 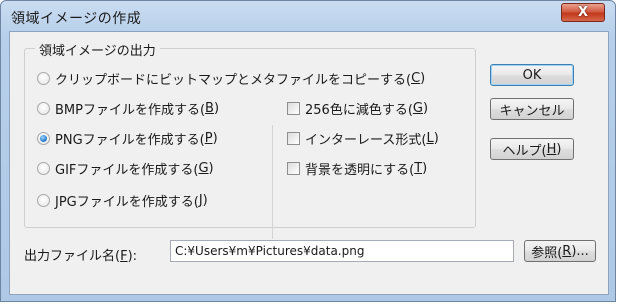 What do you see at coordinates (97, 49) in the screenshot?
I see `group-legend: 領域イメージの出力` at bounding box center [97, 49].